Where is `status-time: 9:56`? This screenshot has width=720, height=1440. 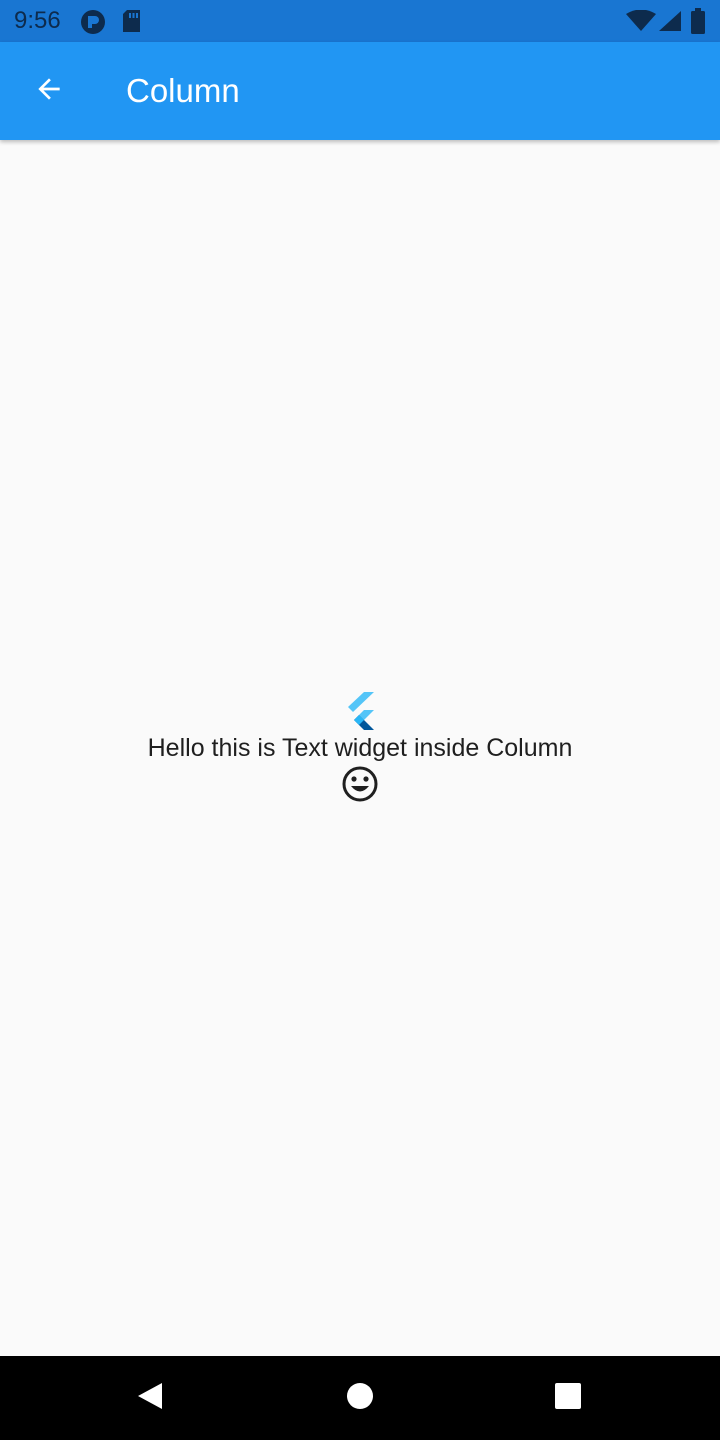 status-time: 9:56 is located at coordinates (37, 20).